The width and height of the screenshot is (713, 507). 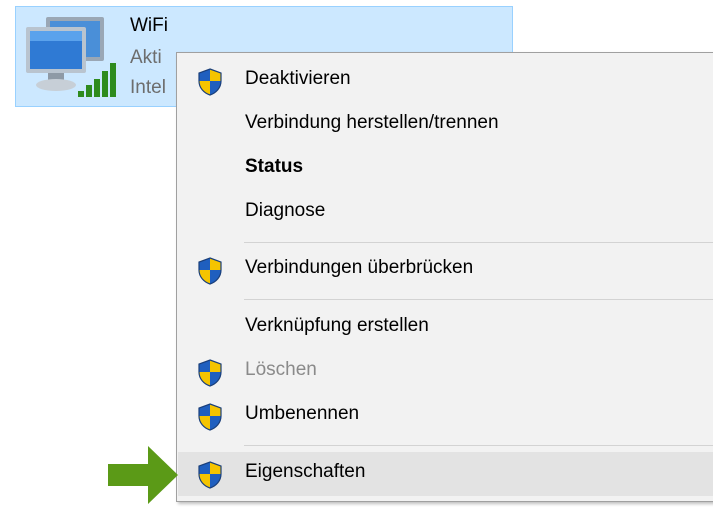 What do you see at coordinates (148, 87) in the screenshot?
I see `adapter-device: Intel` at bounding box center [148, 87].